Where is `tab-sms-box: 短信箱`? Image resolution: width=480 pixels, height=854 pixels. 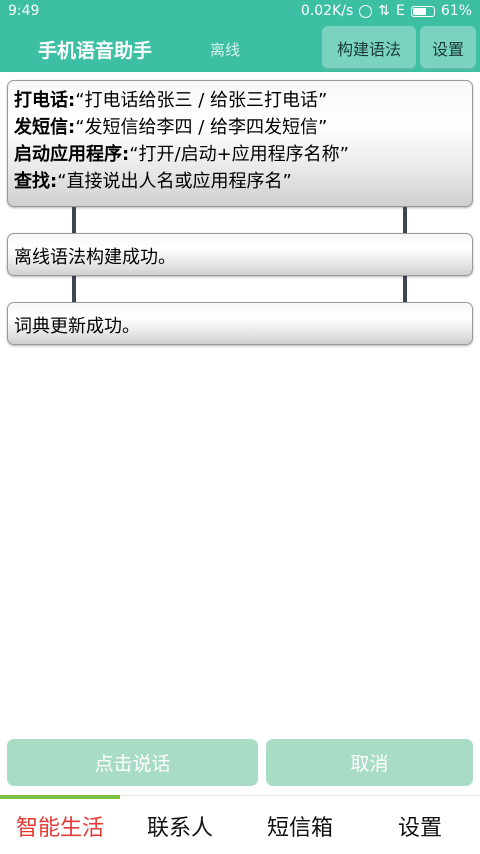
tab-sms-box: 短信箱 is located at coordinates (300, 825).